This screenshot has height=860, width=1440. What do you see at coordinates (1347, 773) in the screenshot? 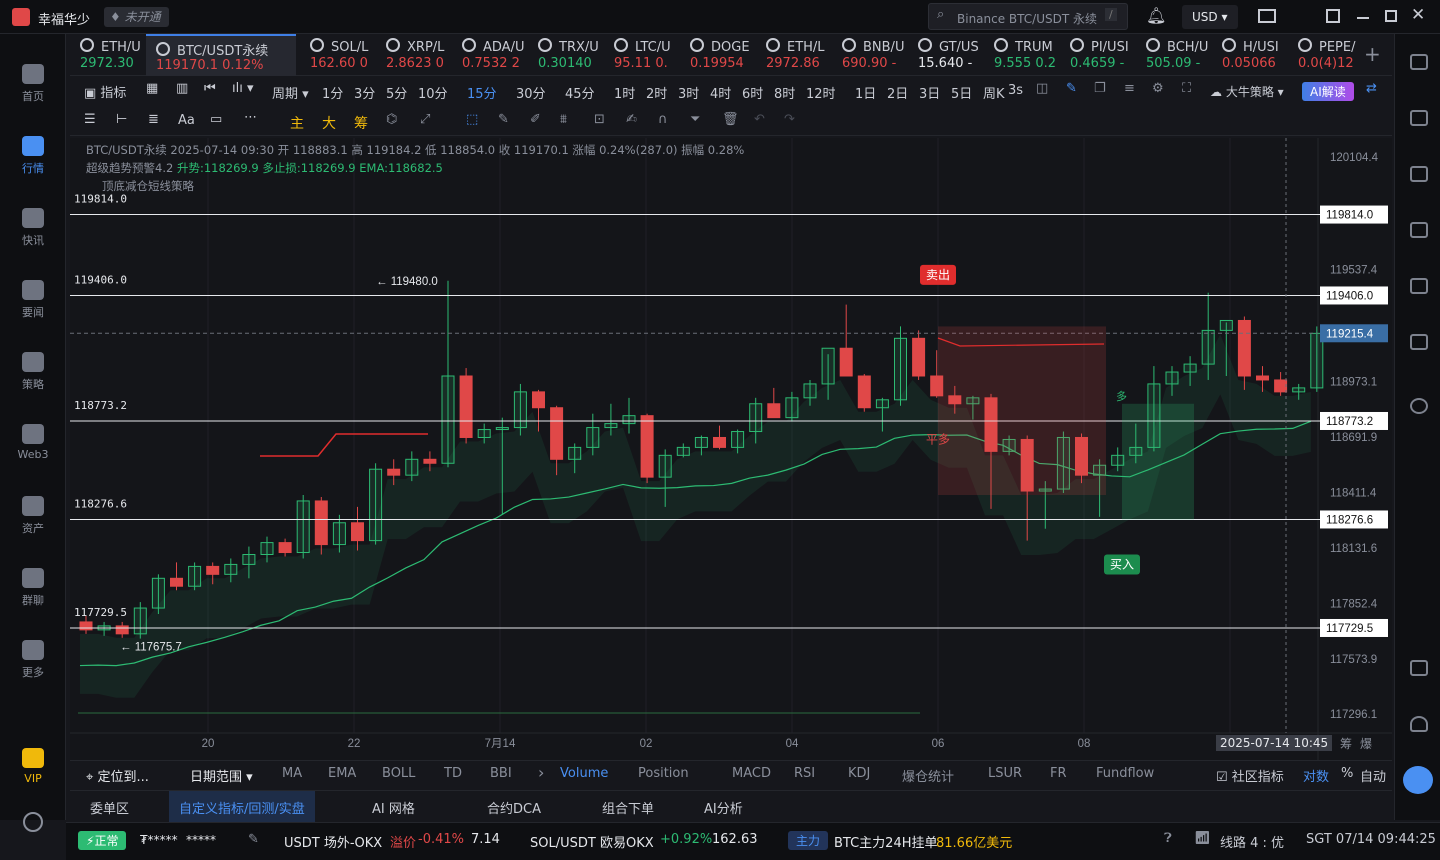
I see `percent-scale-toggle: %` at bounding box center [1347, 773].